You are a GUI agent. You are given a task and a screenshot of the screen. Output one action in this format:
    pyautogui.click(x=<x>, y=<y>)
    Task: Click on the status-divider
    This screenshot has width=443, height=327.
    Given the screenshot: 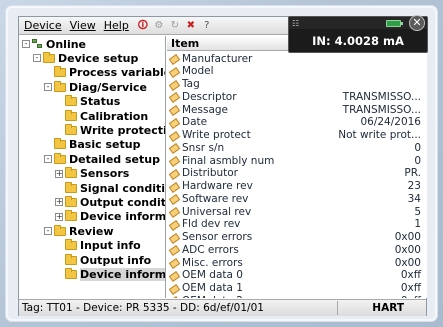 What is the action you would take?
    pyautogui.click(x=337, y=308)
    